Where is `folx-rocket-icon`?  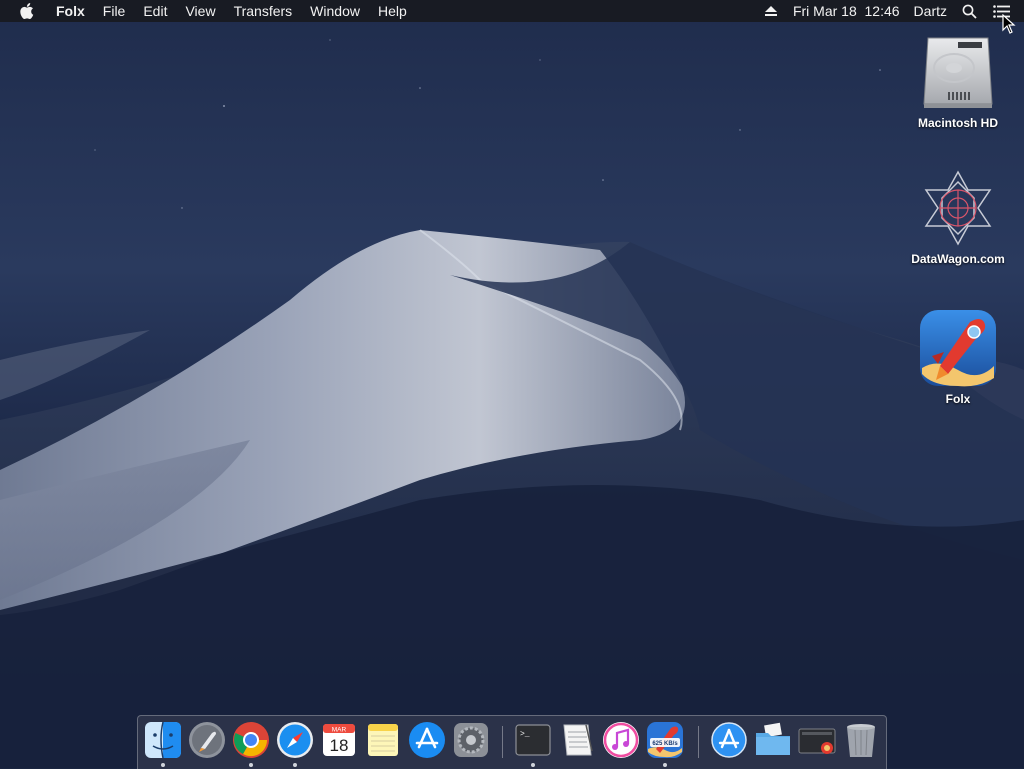
folx-rocket-icon is located at coordinates (958, 348).